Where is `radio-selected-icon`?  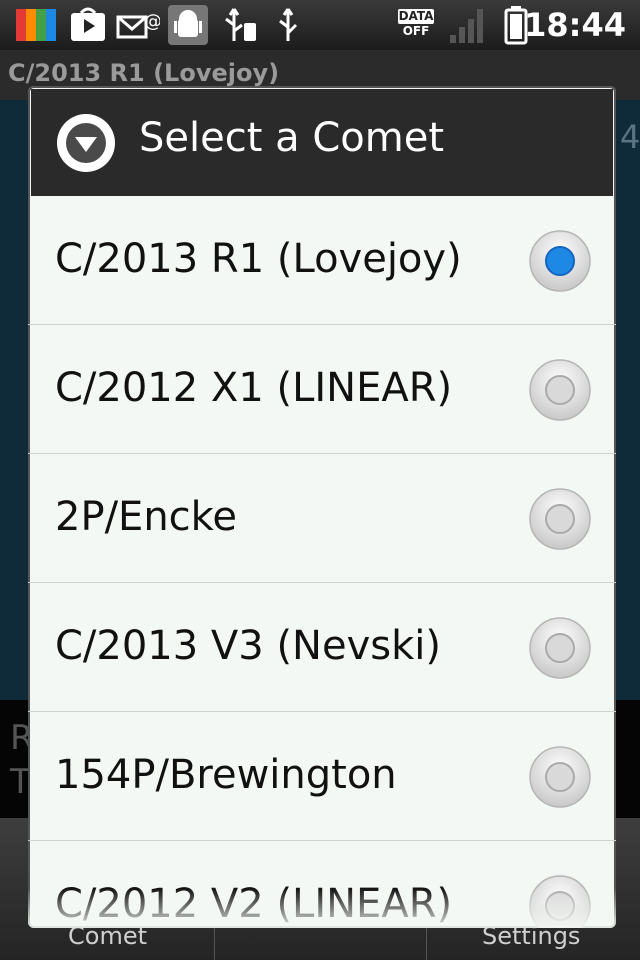 radio-selected-icon is located at coordinates (560, 261).